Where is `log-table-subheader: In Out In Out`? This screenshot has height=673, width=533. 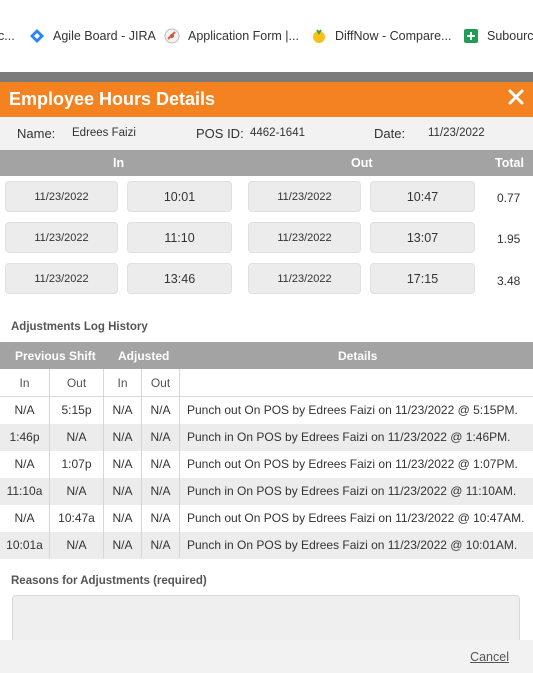
log-table-subheader: In Out In Out is located at coordinates (266, 383).